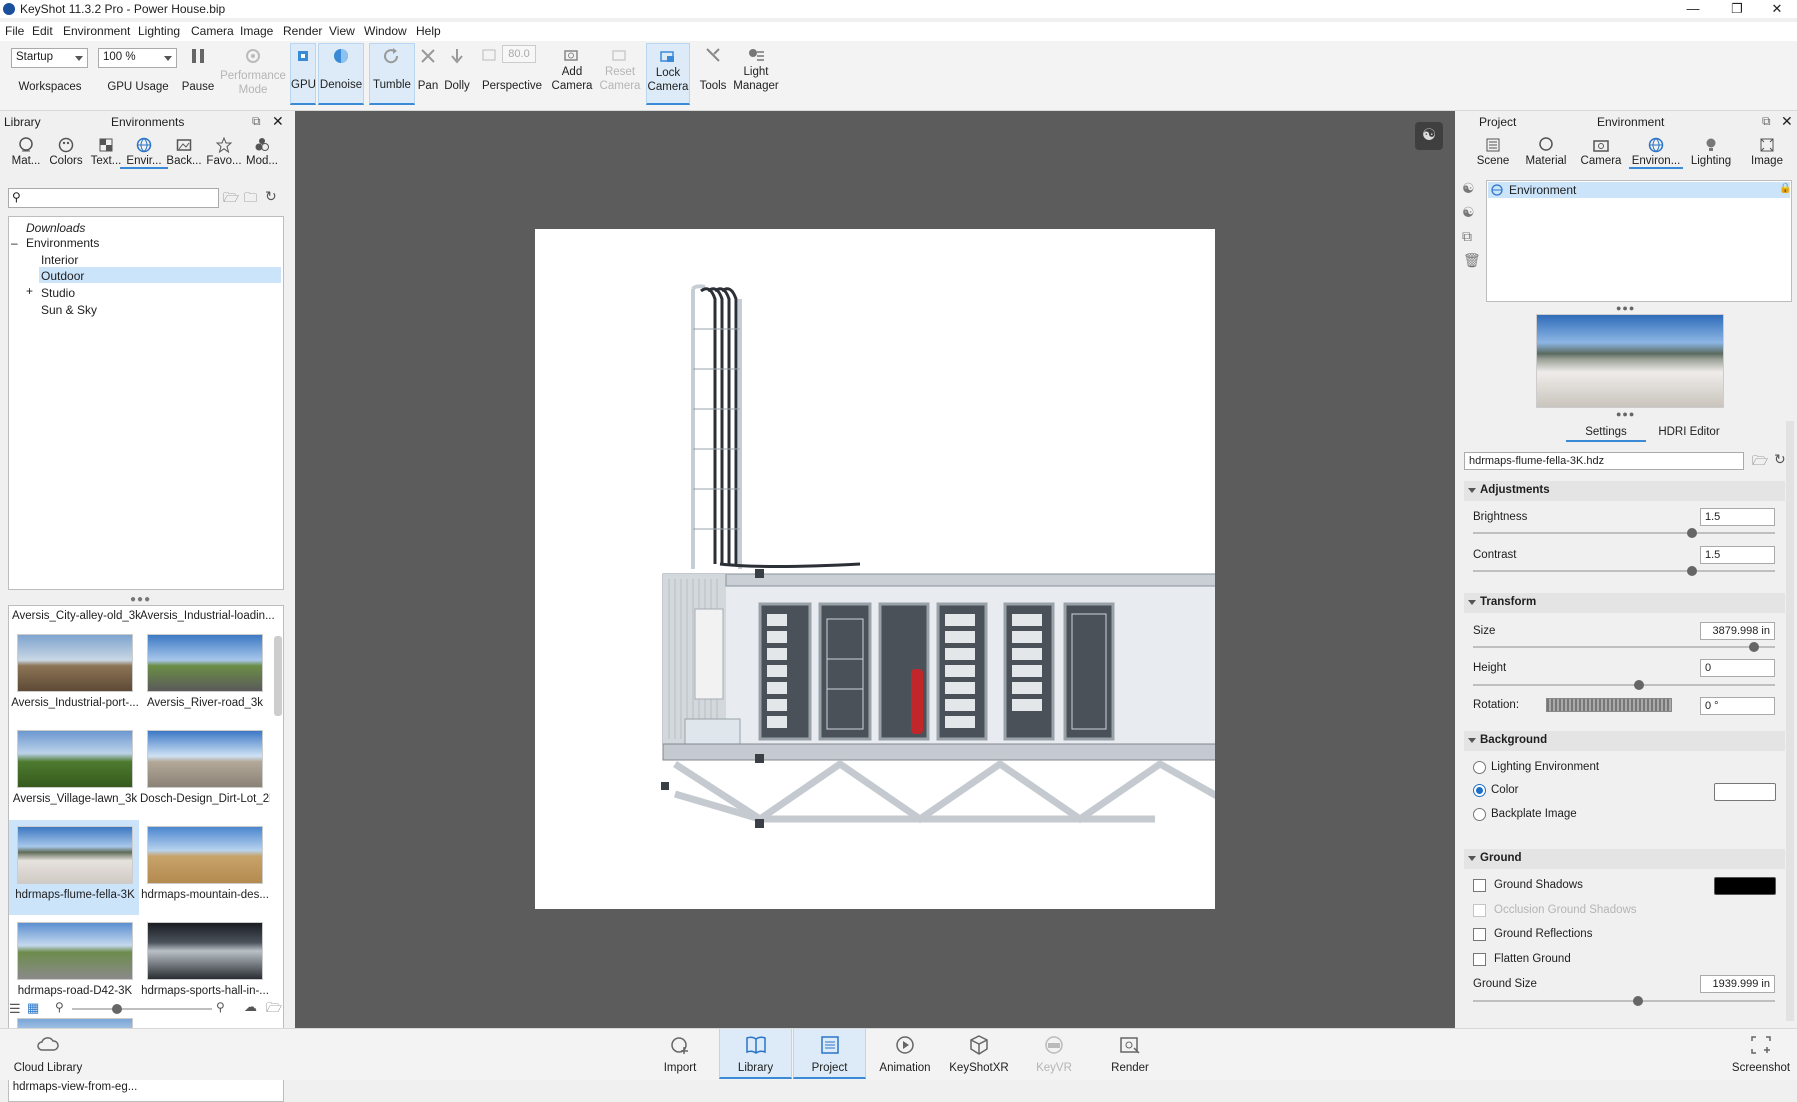  What do you see at coordinates (96, 31) in the screenshot?
I see `menu-environment: Environment` at bounding box center [96, 31].